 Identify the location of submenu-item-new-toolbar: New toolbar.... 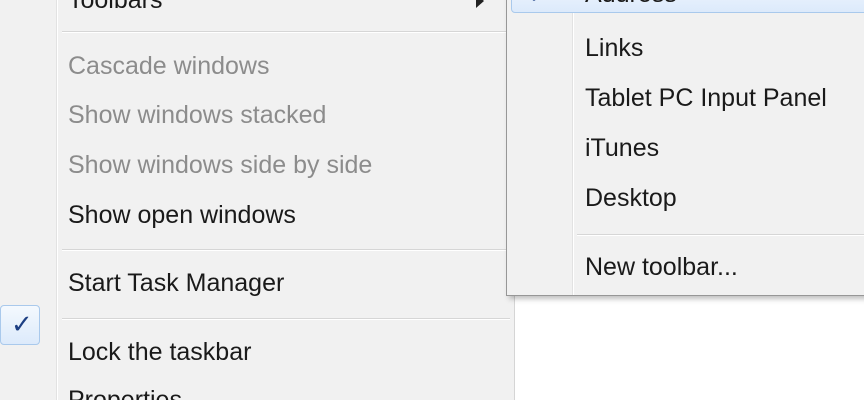
(661, 267).